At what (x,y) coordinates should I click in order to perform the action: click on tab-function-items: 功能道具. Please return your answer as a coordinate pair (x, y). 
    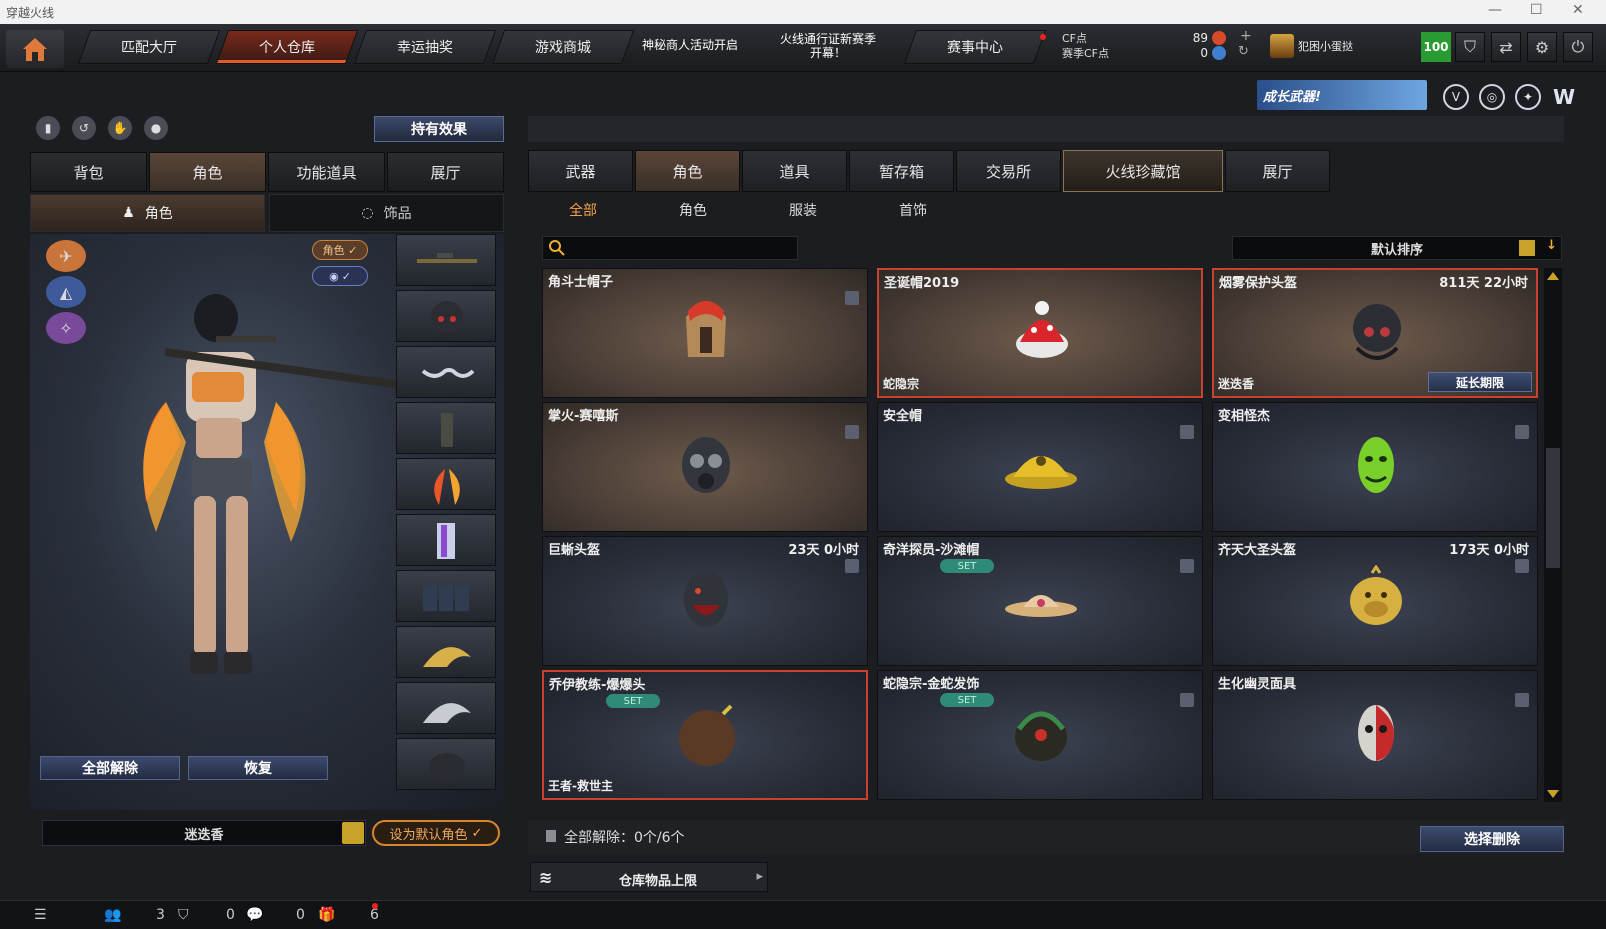
    Looking at the image, I should click on (326, 172).